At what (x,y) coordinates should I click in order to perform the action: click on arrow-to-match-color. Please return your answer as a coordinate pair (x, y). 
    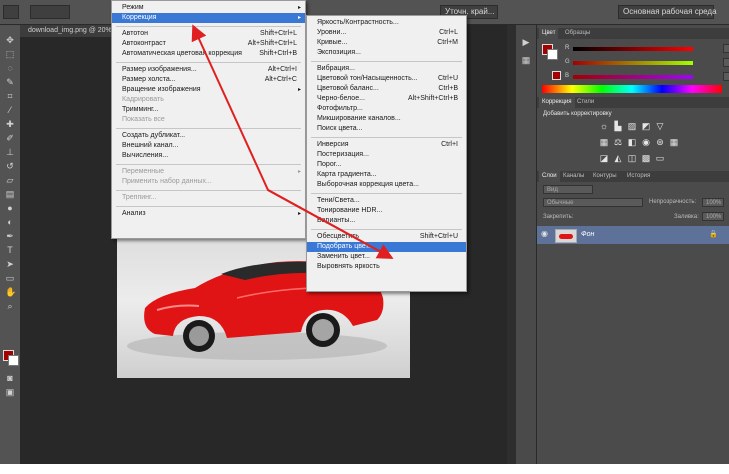
    Looking at the image, I should click on (330, 224).